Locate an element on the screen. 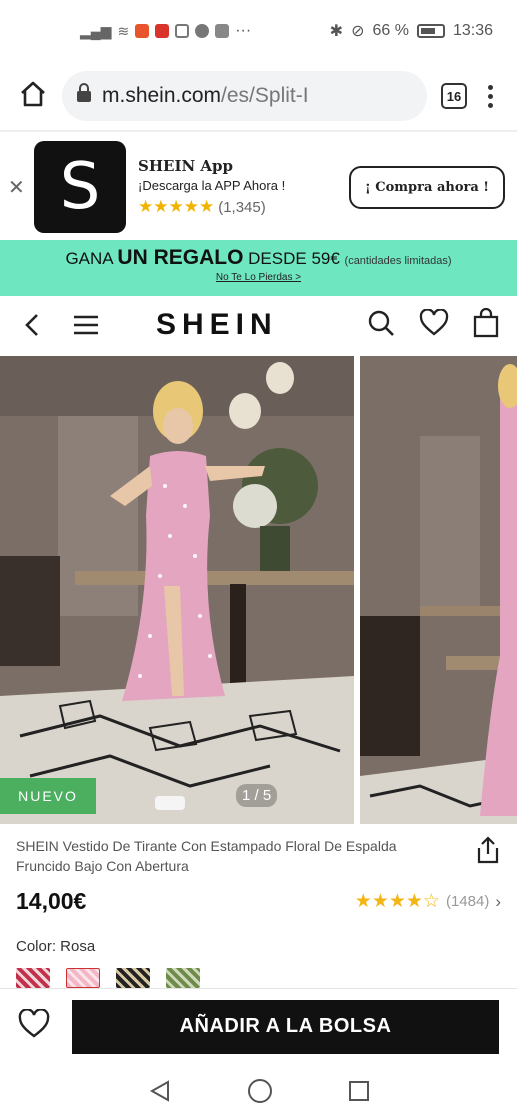 This screenshot has width=517, height=1120. back-arrow-icon is located at coordinates (32, 325).